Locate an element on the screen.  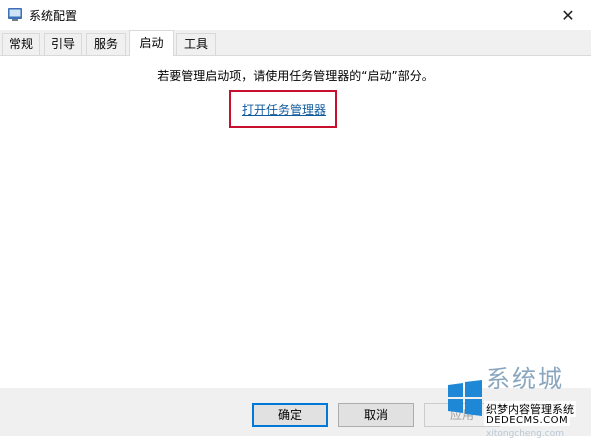
close-button: ✕ is located at coordinates (568, 15).